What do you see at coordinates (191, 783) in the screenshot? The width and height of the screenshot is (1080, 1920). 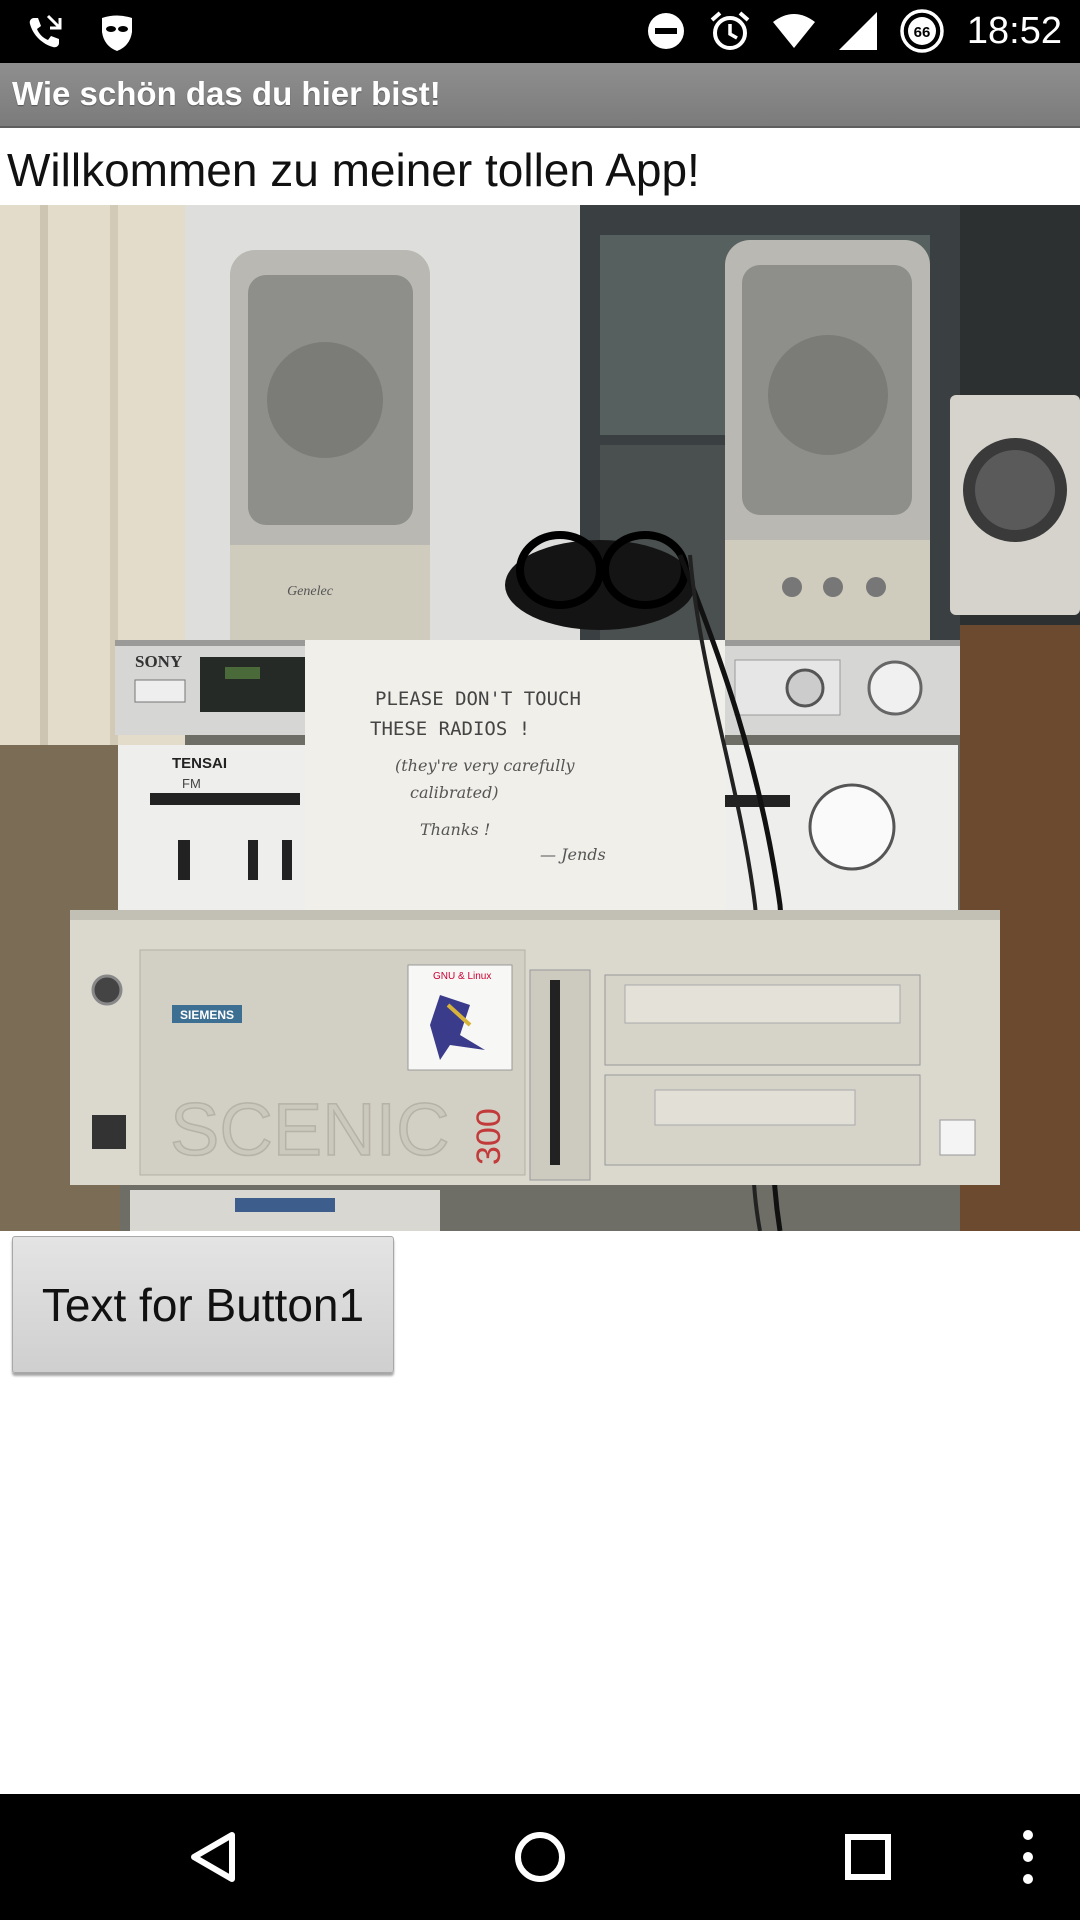 I see `fm-label: FM` at bounding box center [191, 783].